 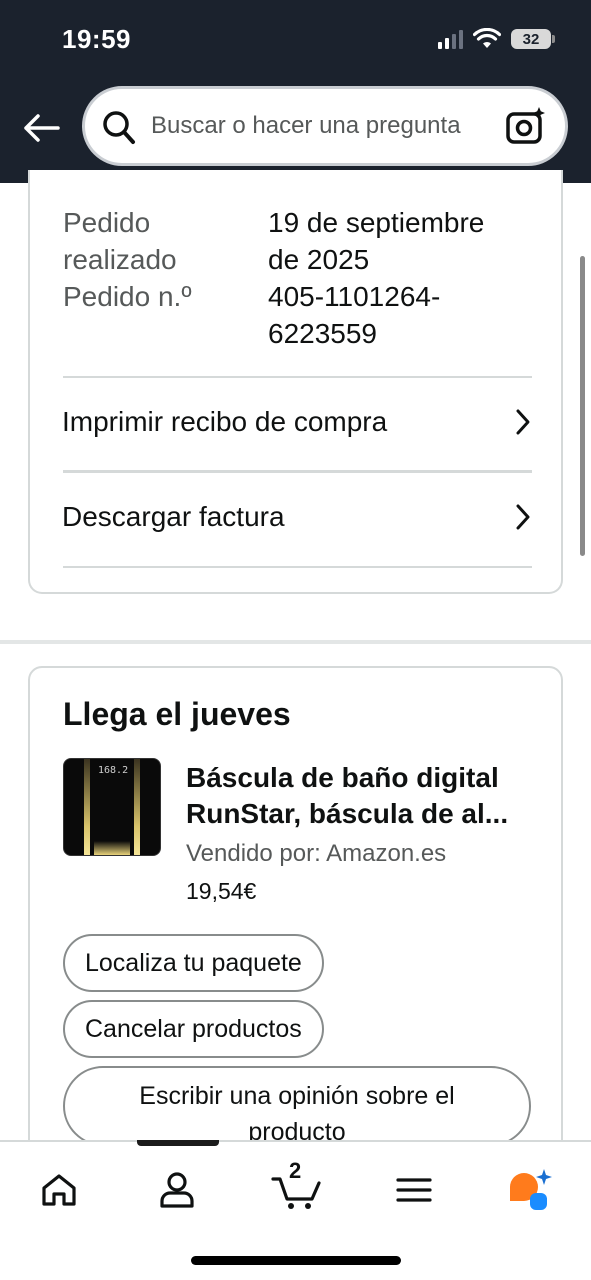 I want to click on wifi-icon, so click(x=487, y=38).